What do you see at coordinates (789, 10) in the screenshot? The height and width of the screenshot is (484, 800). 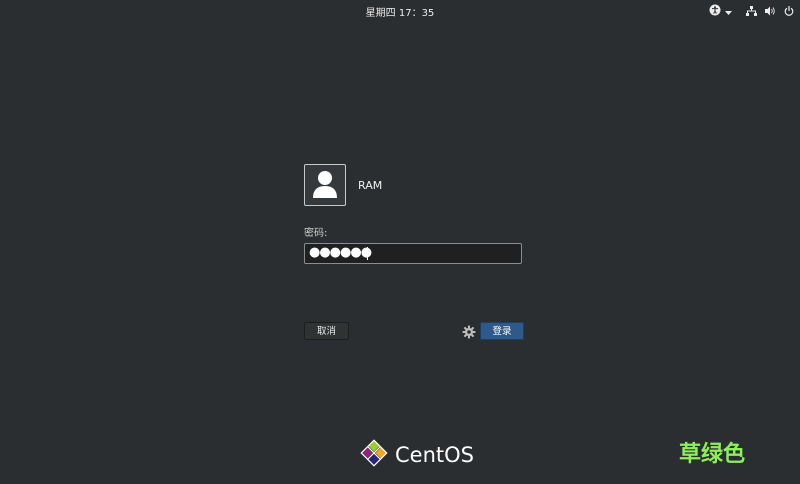 I see `power-icon` at bounding box center [789, 10].